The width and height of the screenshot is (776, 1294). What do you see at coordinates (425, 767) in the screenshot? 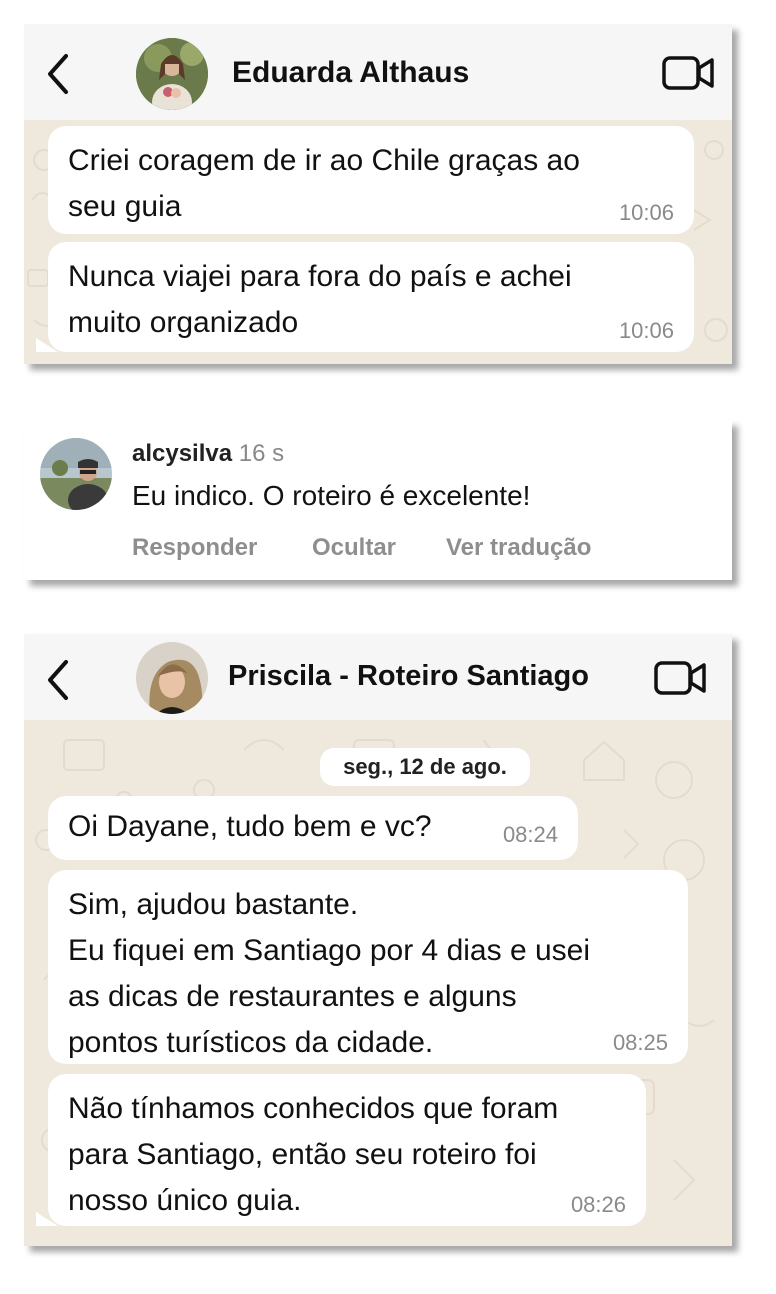
I see `date-separator: seg., 12 de ago.` at bounding box center [425, 767].